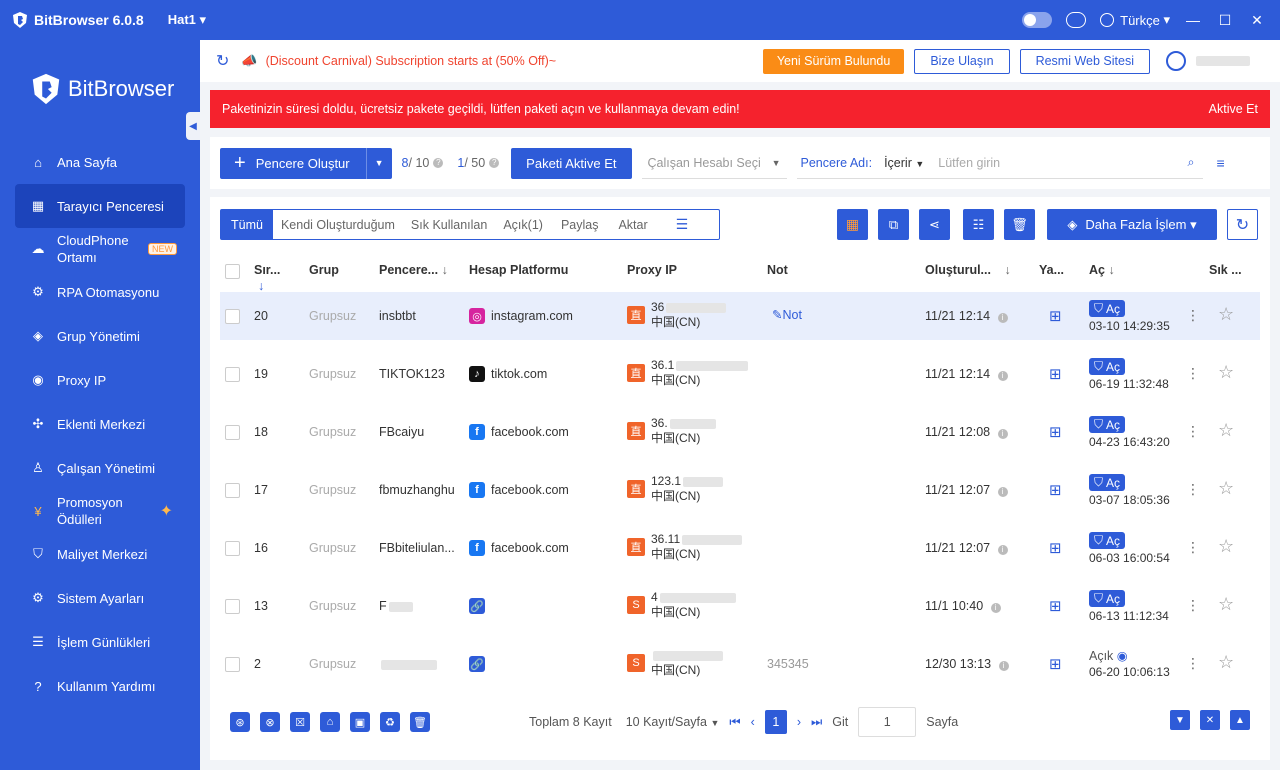 This screenshot has width=1280, height=770. What do you see at coordinates (100, 686) in the screenshot?
I see `sidebar-item-help: ? Kullanım Yardımı` at bounding box center [100, 686].